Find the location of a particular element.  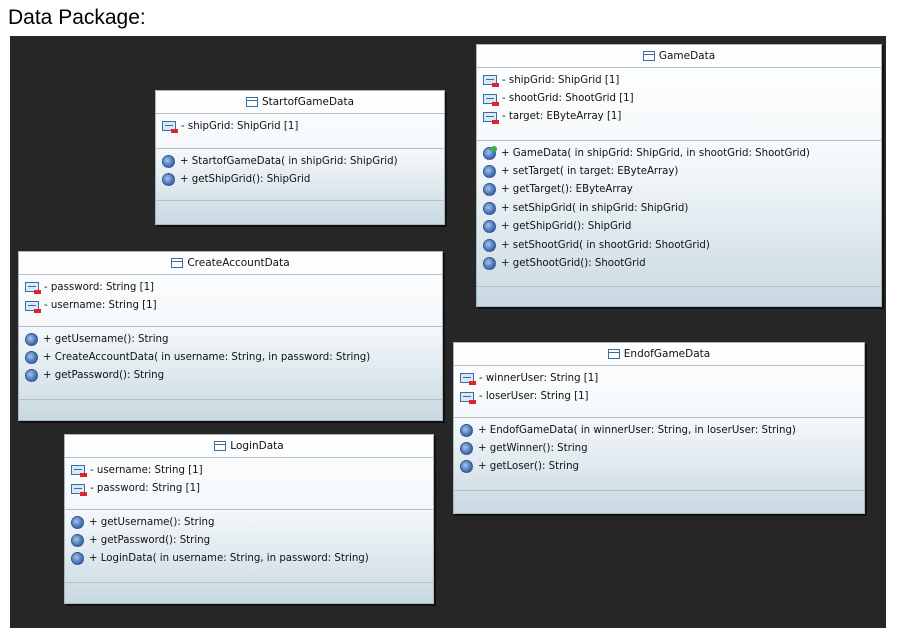

attribute-row: - winnerUser: String [1] is located at coordinates (660, 378).